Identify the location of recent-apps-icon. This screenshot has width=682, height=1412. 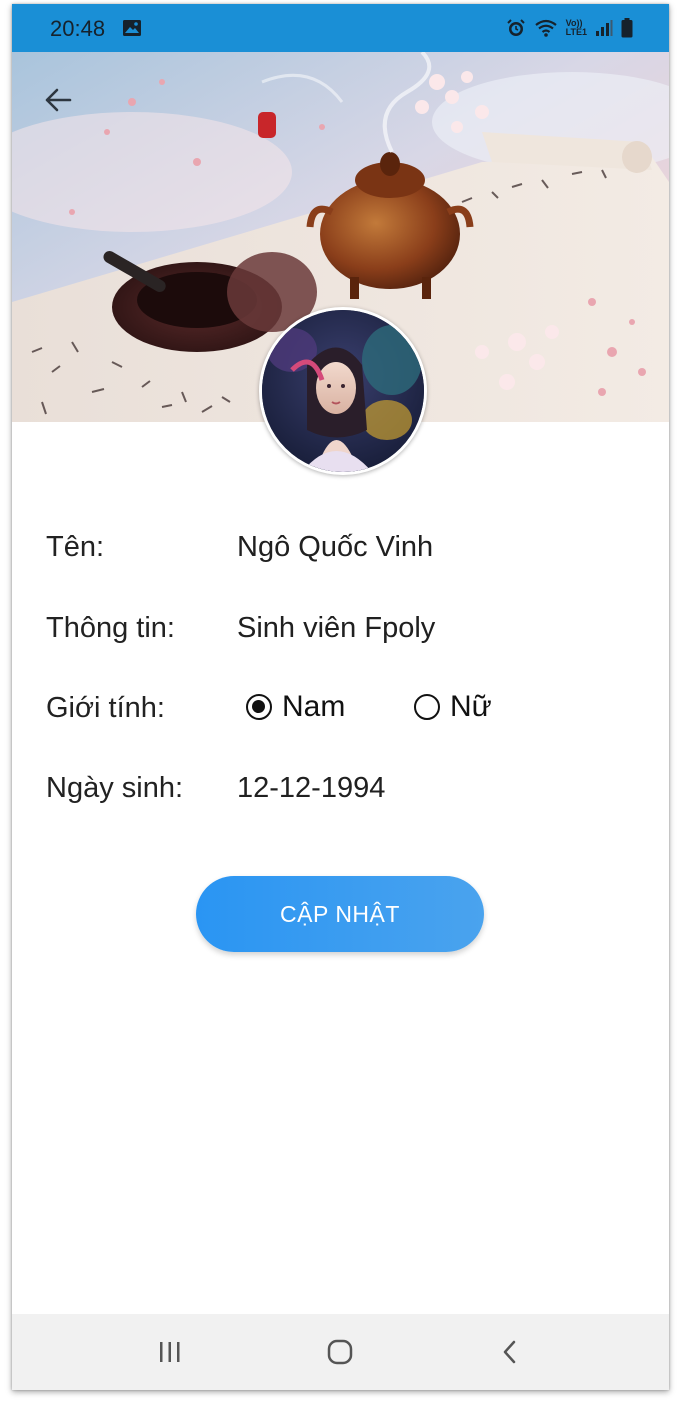
(170, 1354).